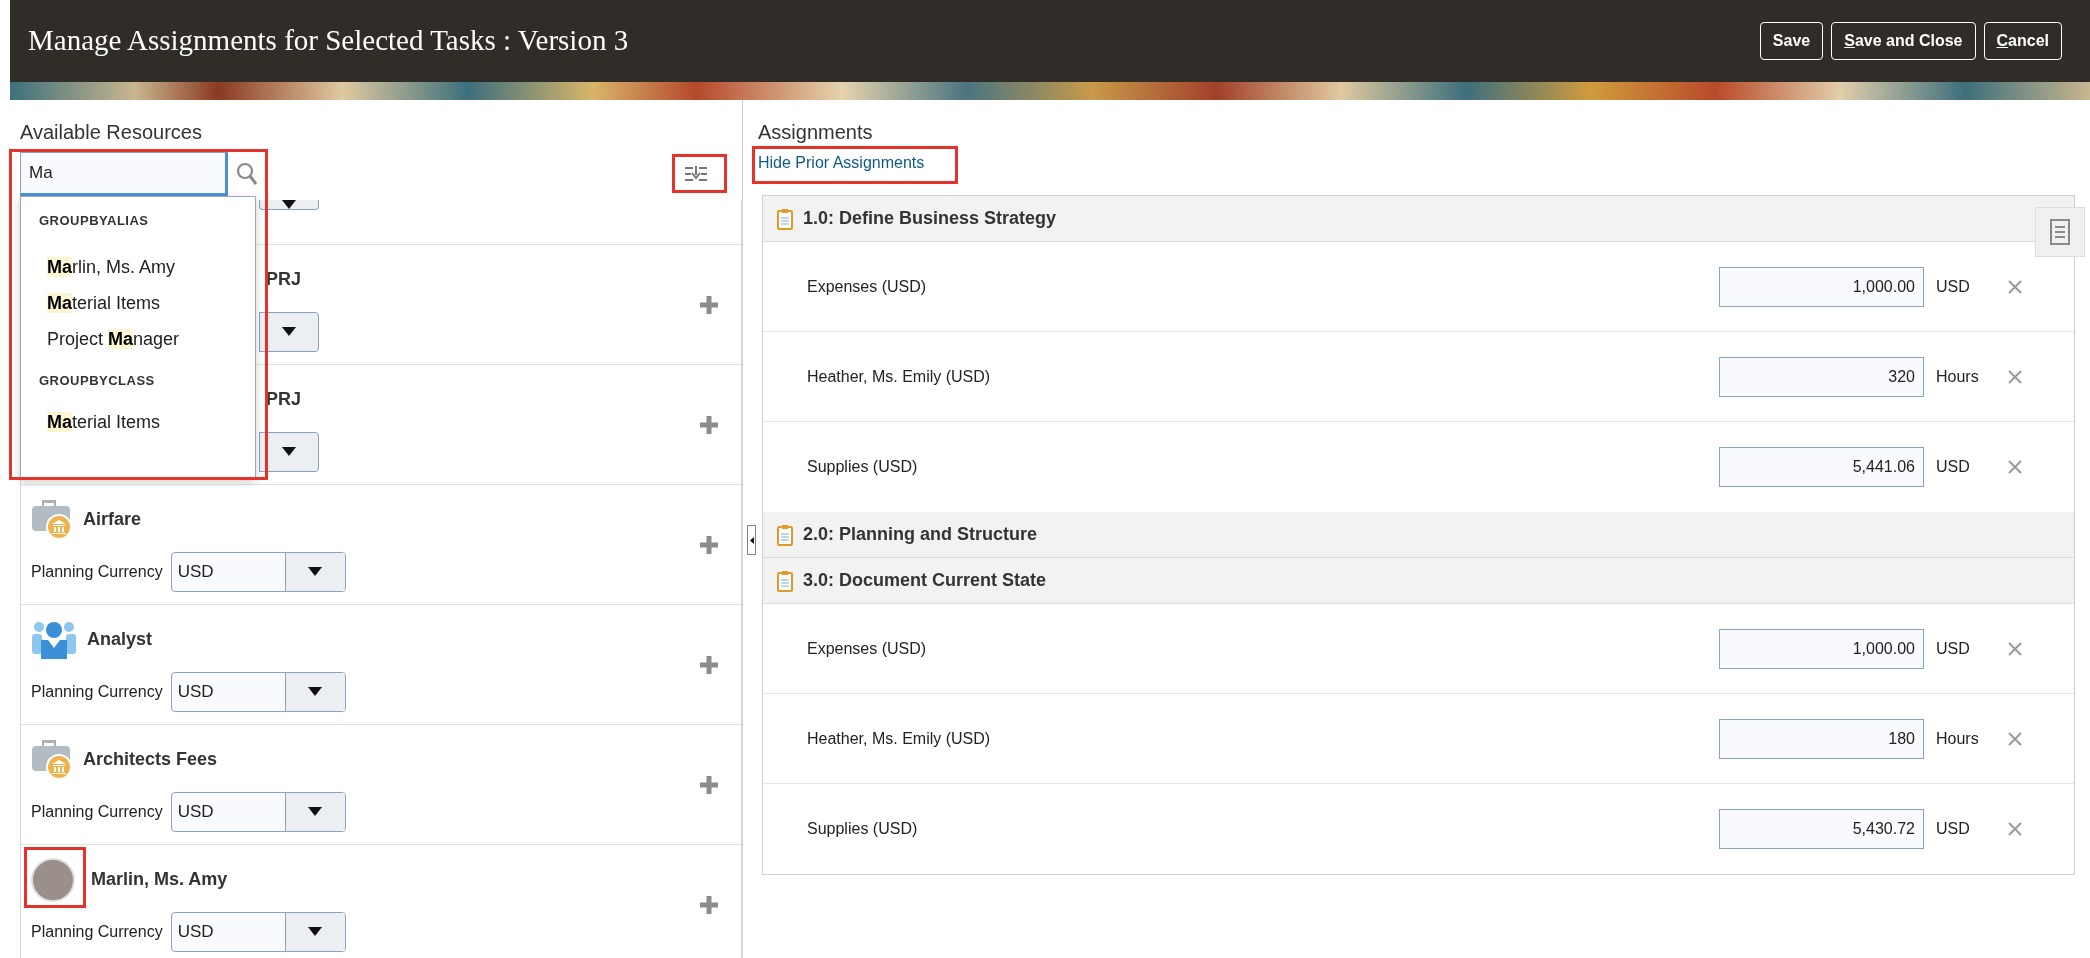 The image size is (2090, 958). What do you see at coordinates (1903, 41) in the screenshot?
I see `header-button: Save and Close` at bounding box center [1903, 41].